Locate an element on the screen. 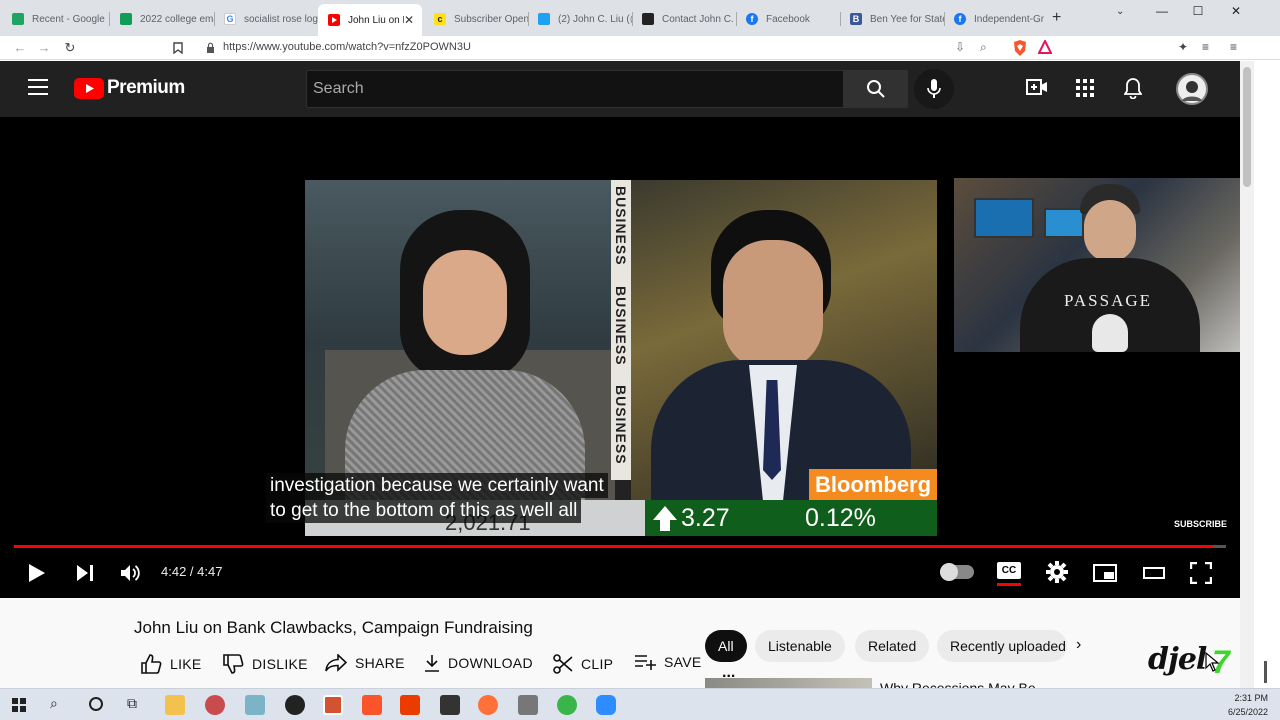 The width and height of the screenshot is (1280, 720). ticker-bar: 3.27 0.12% is located at coordinates (791, 518).